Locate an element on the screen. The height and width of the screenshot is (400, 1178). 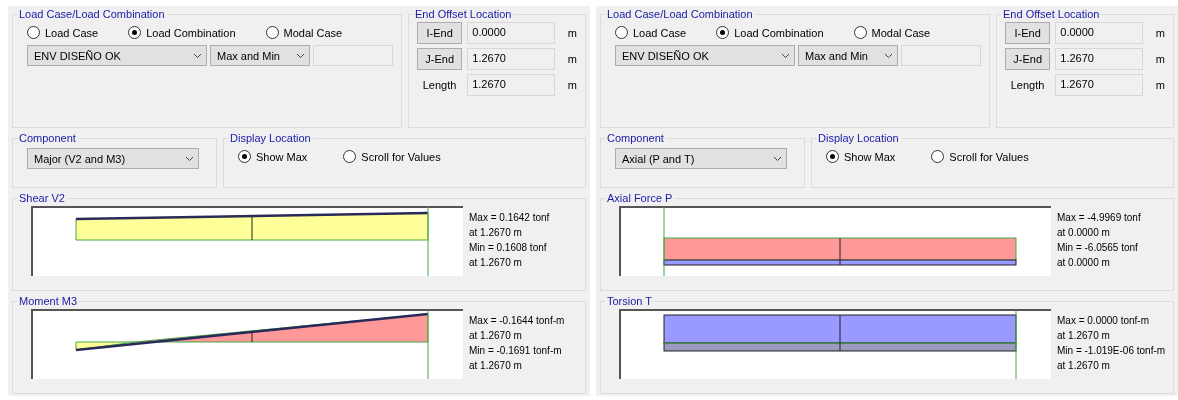
reading-text: Min = -1.019E-06 tonf-m is located at coordinates (1111, 350).